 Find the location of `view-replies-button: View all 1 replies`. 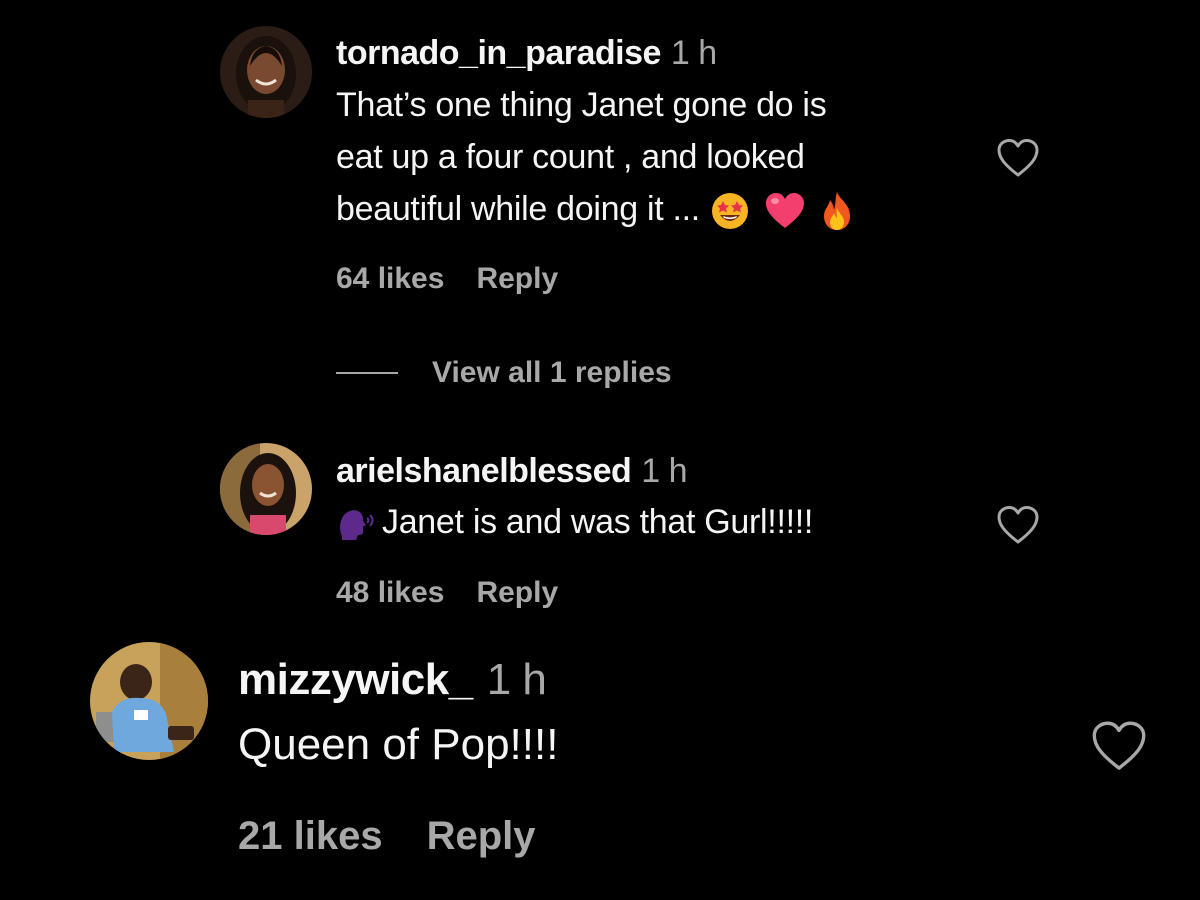

view-replies-button: View all 1 replies is located at coordinates (504, 373).